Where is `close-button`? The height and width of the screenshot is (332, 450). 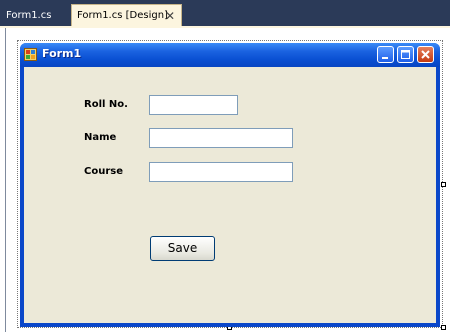
close-button is located at coordinates (425, 54).